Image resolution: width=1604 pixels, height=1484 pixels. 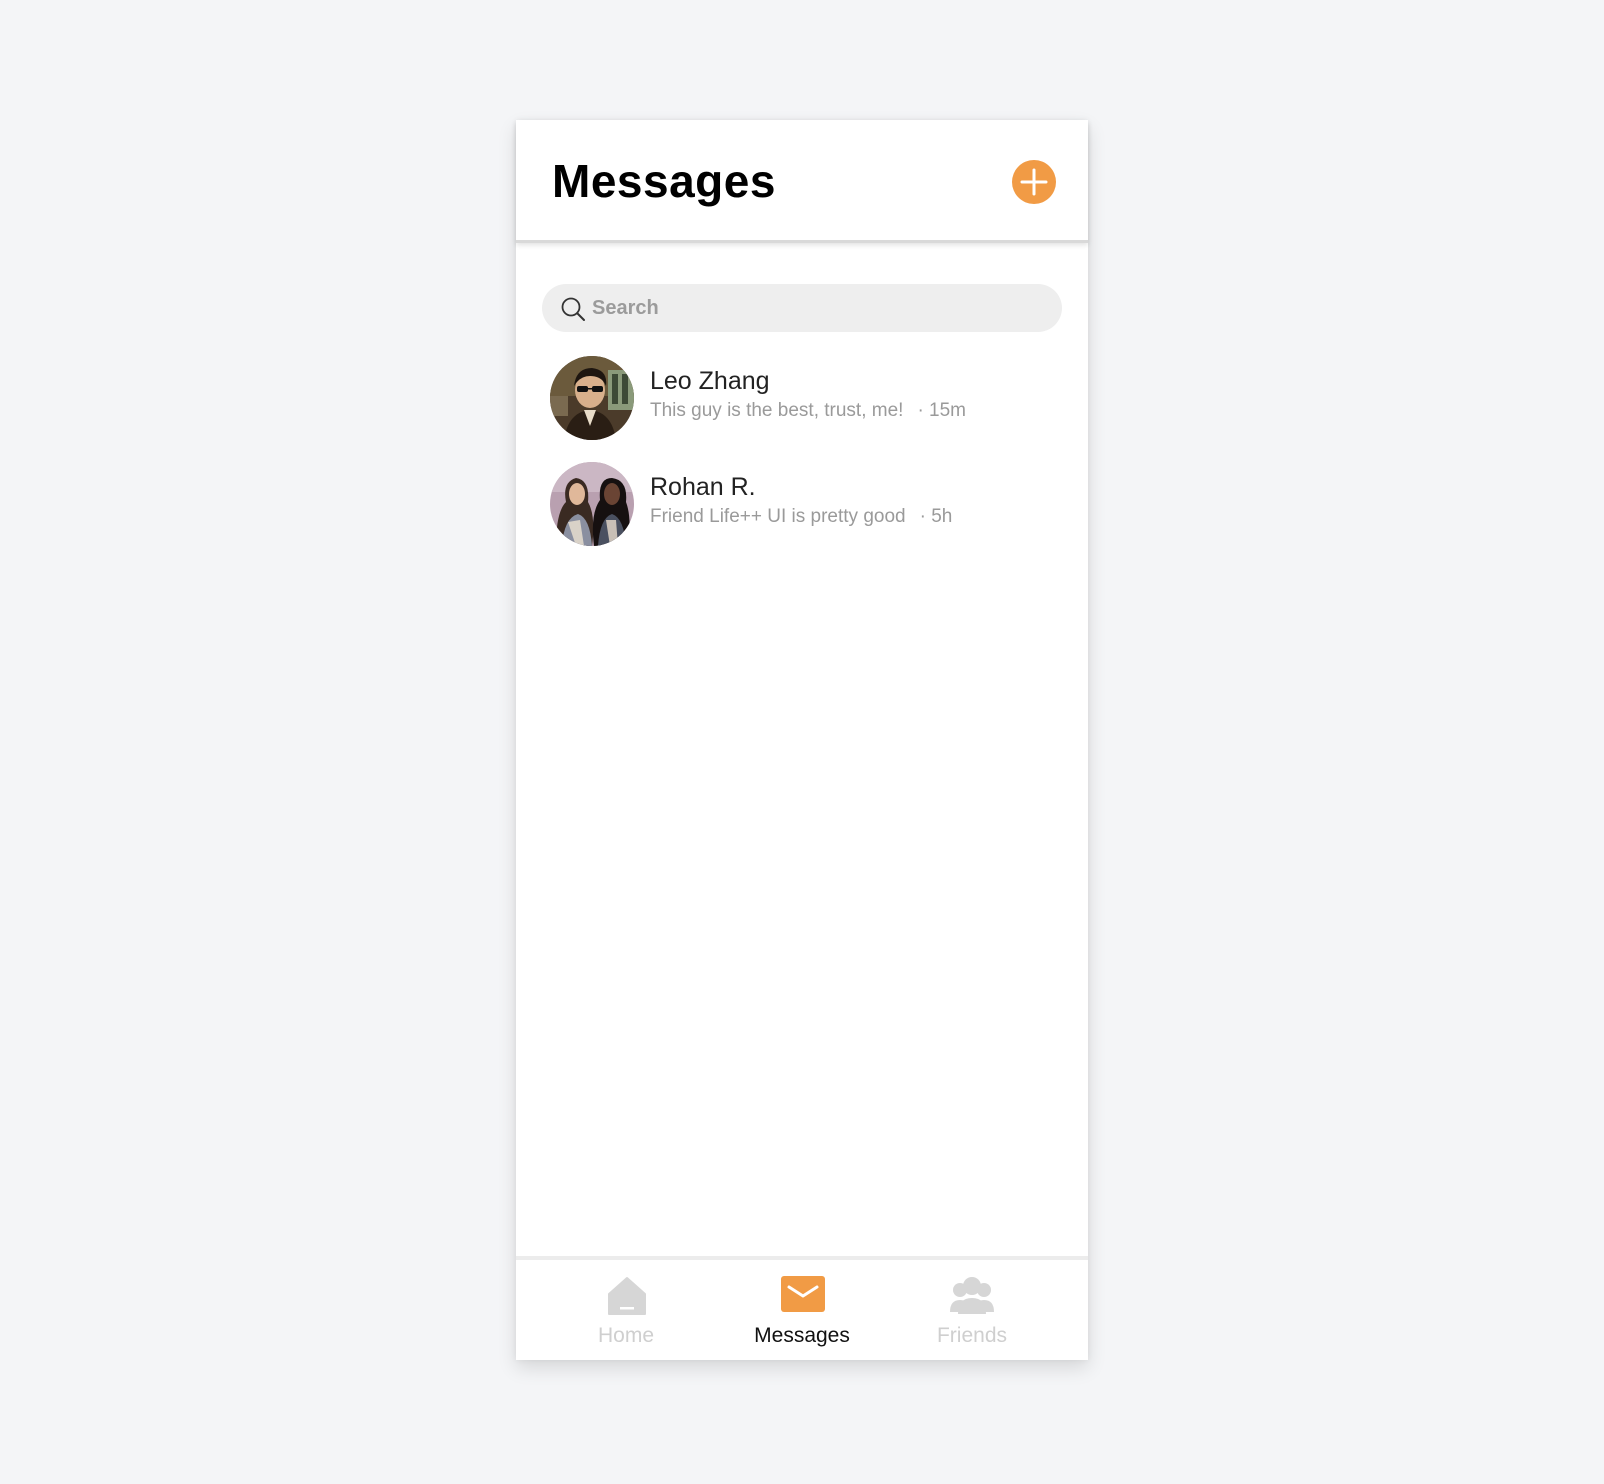 I want to click on tab-label: Friends, so click(x=972, y=1335).